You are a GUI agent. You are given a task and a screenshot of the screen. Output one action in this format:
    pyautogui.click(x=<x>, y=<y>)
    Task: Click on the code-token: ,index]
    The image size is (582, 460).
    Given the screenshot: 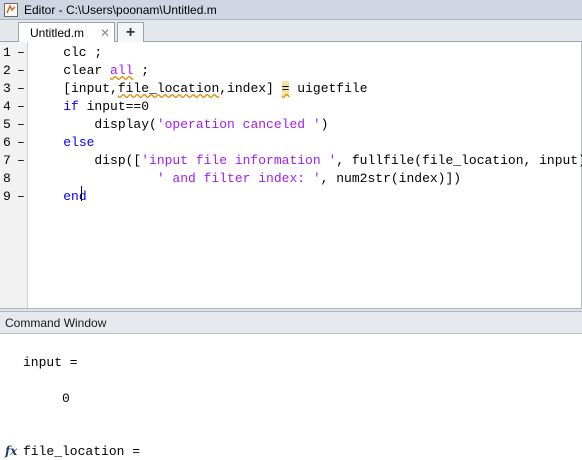 What is the action you would take?
    pyautogui.click(x=250, y=88)
    